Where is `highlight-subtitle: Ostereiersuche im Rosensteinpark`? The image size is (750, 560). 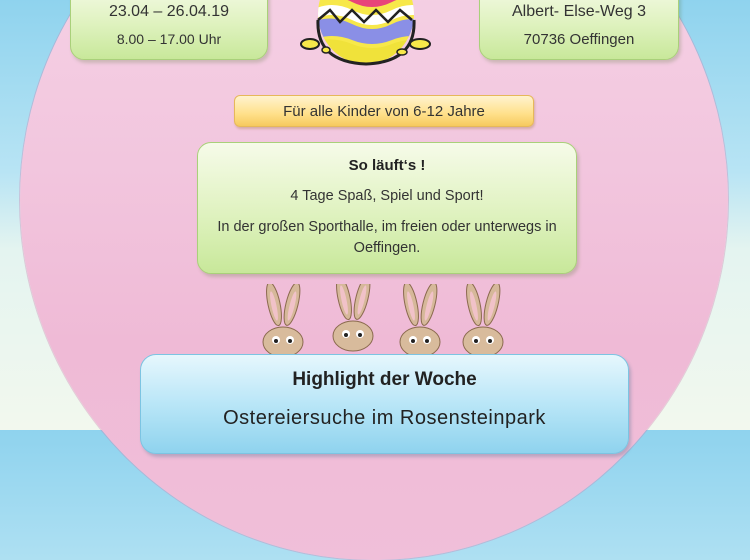 highlight-subtitle: Ostereiersuche im Rosensteinpark is located at coordinates (384, 418).